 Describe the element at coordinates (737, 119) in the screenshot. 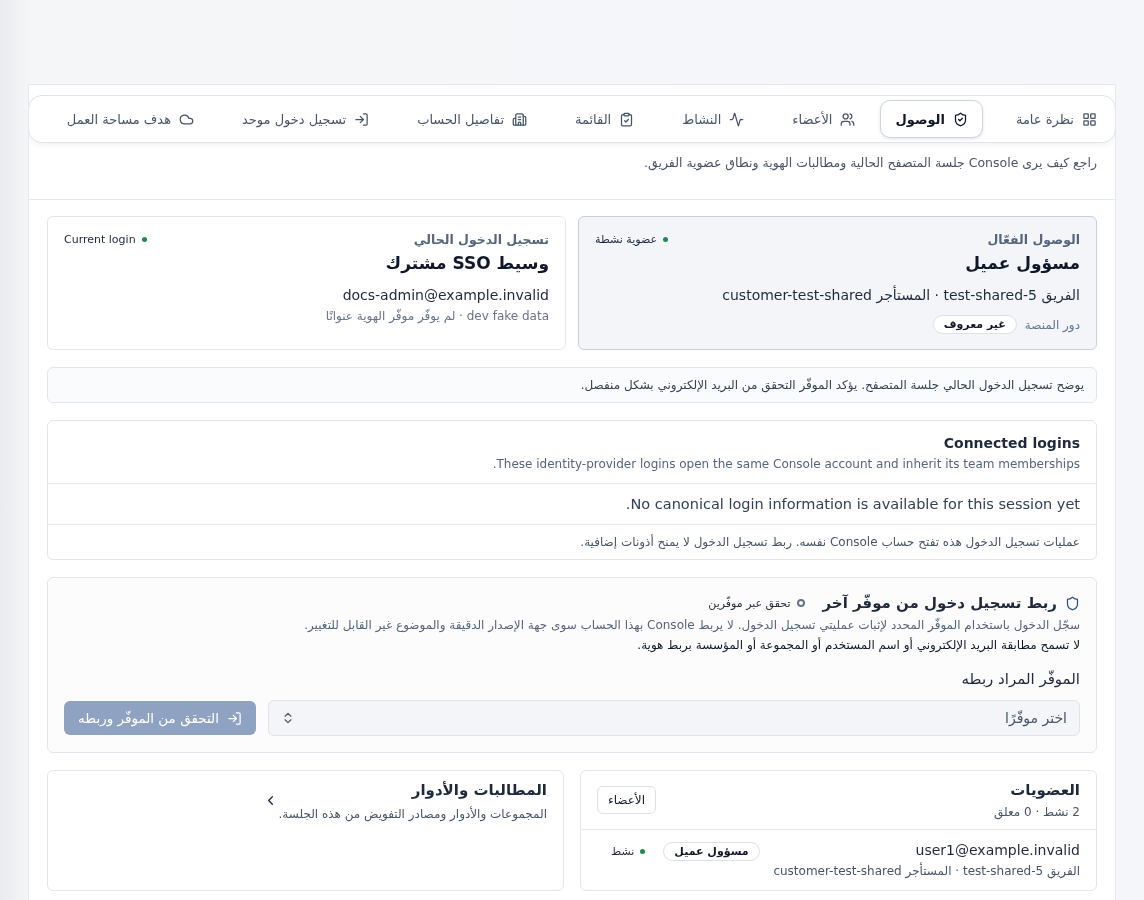

I see `activity-icon` at that location.